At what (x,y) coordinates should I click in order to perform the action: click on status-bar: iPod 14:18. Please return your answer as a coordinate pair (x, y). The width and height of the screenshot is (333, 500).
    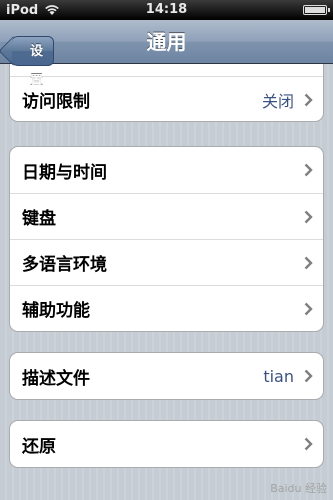
    Looking at the image, I should click on (166, 10).